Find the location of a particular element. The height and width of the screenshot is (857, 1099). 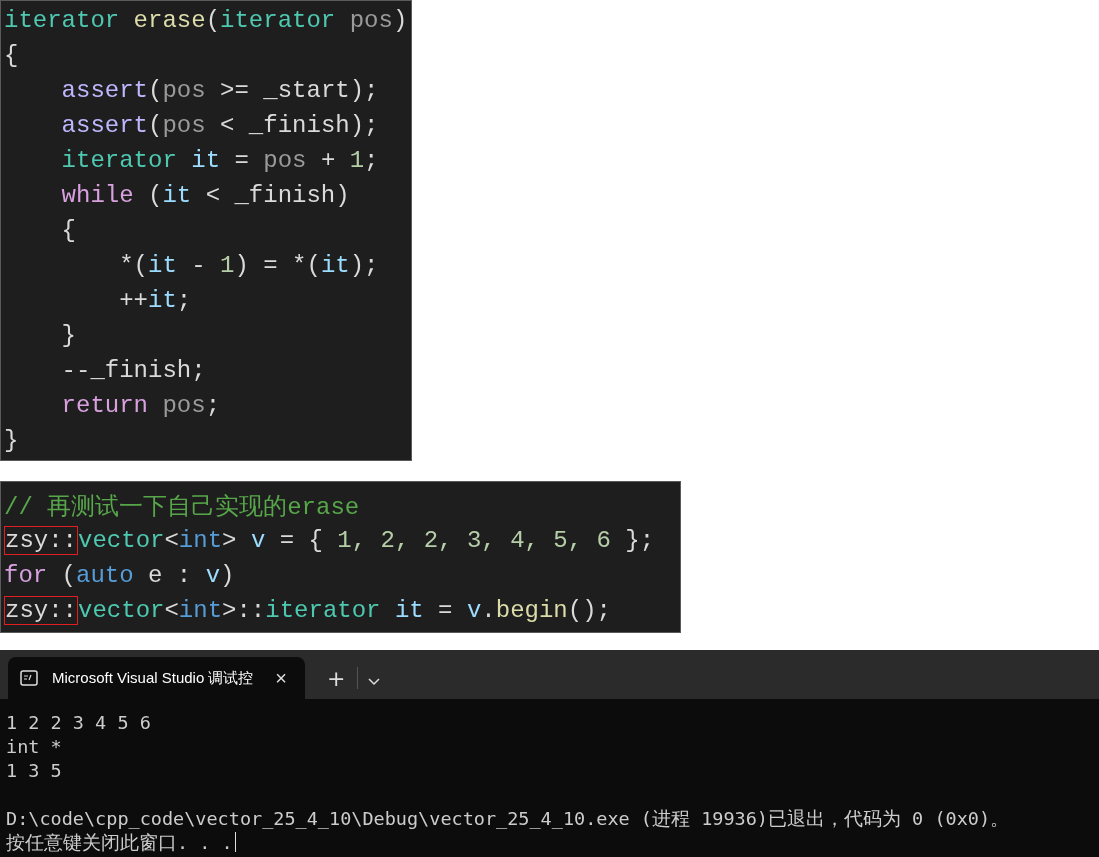

close-button: × is located at coordinates (281, 678).